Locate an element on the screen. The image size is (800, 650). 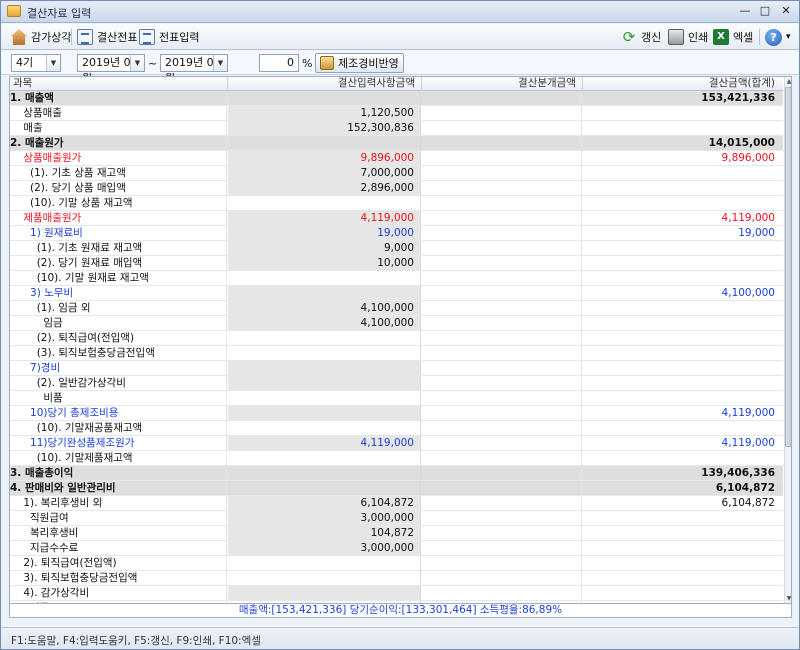
table-row: (2). 퇴직급여(전입액) is located at coordinates (396, 338).